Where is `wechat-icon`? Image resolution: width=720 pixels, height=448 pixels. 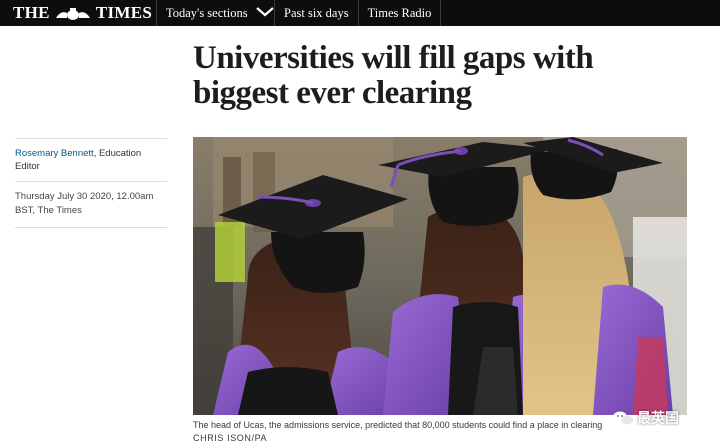 wechat-icon is located at coordinates (623, 418).